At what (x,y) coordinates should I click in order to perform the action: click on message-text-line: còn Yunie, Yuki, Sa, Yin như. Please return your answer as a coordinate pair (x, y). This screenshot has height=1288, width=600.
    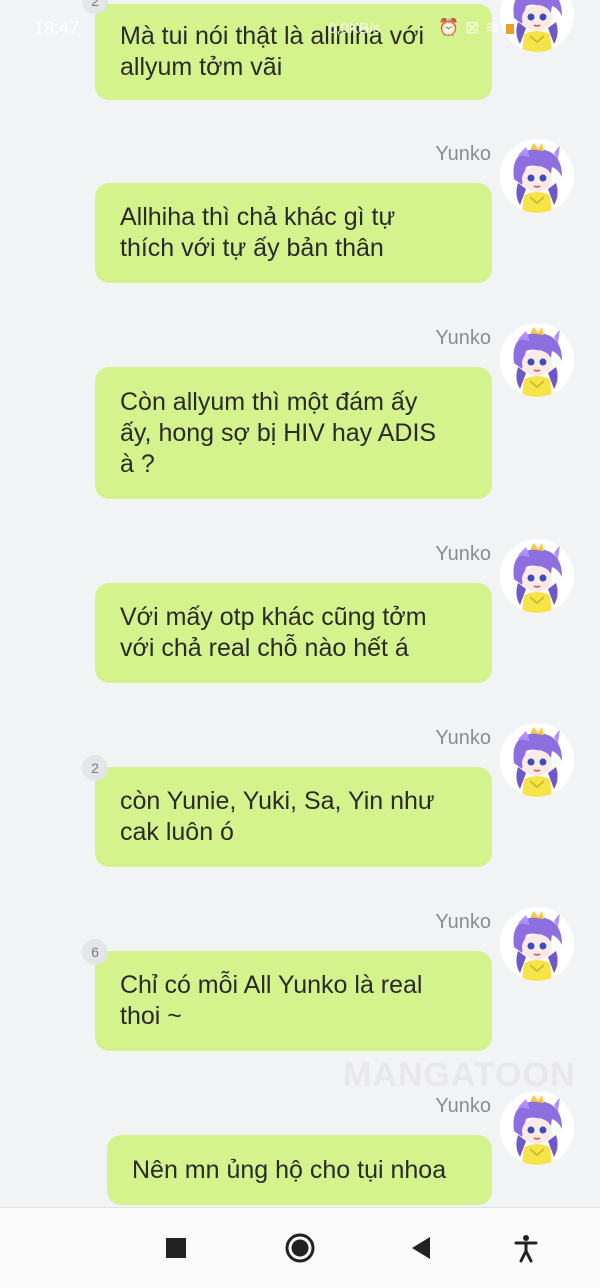
    Looking at the image, I should click on (277, 801).